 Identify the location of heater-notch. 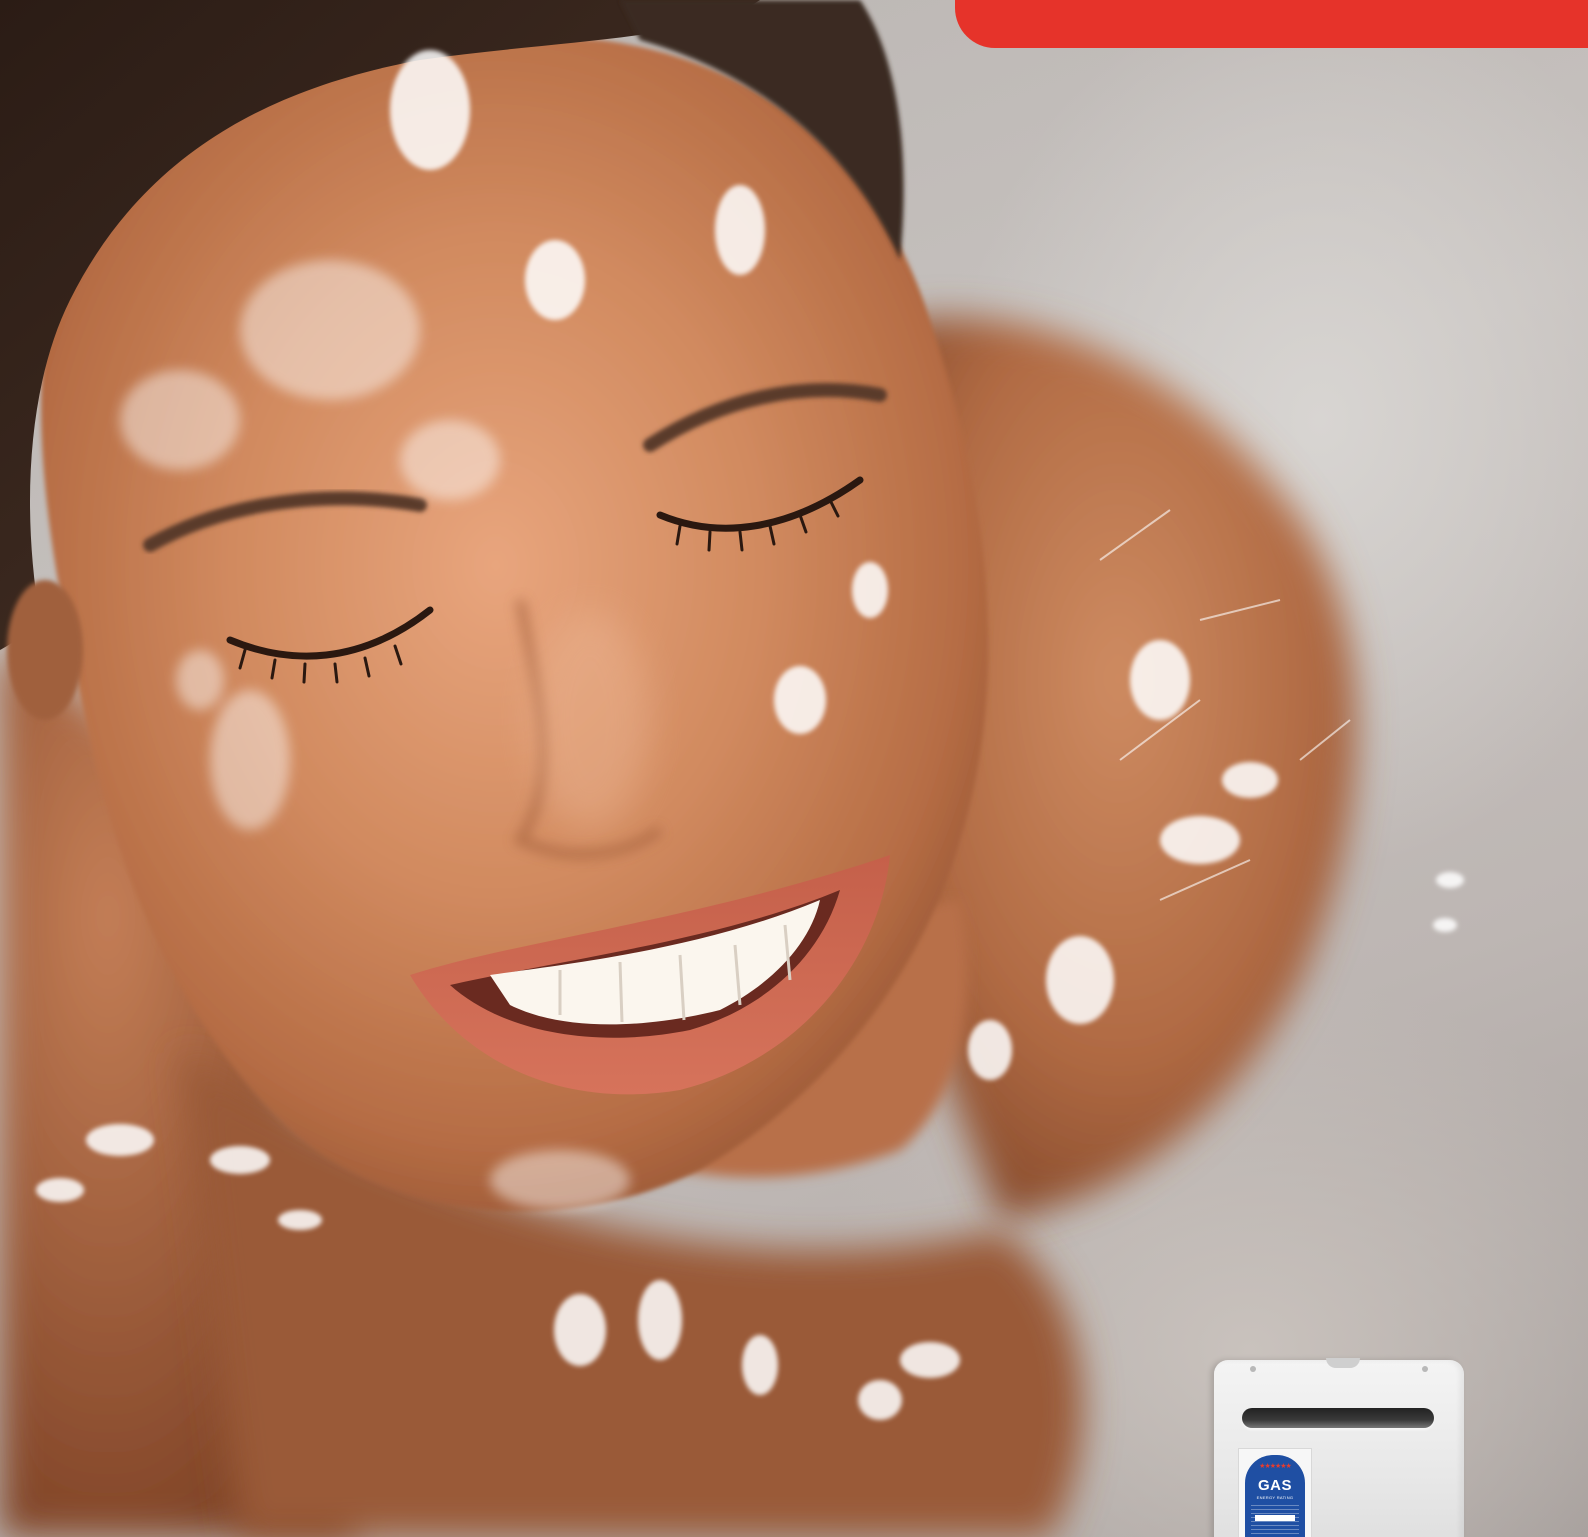
(1343, 1363).